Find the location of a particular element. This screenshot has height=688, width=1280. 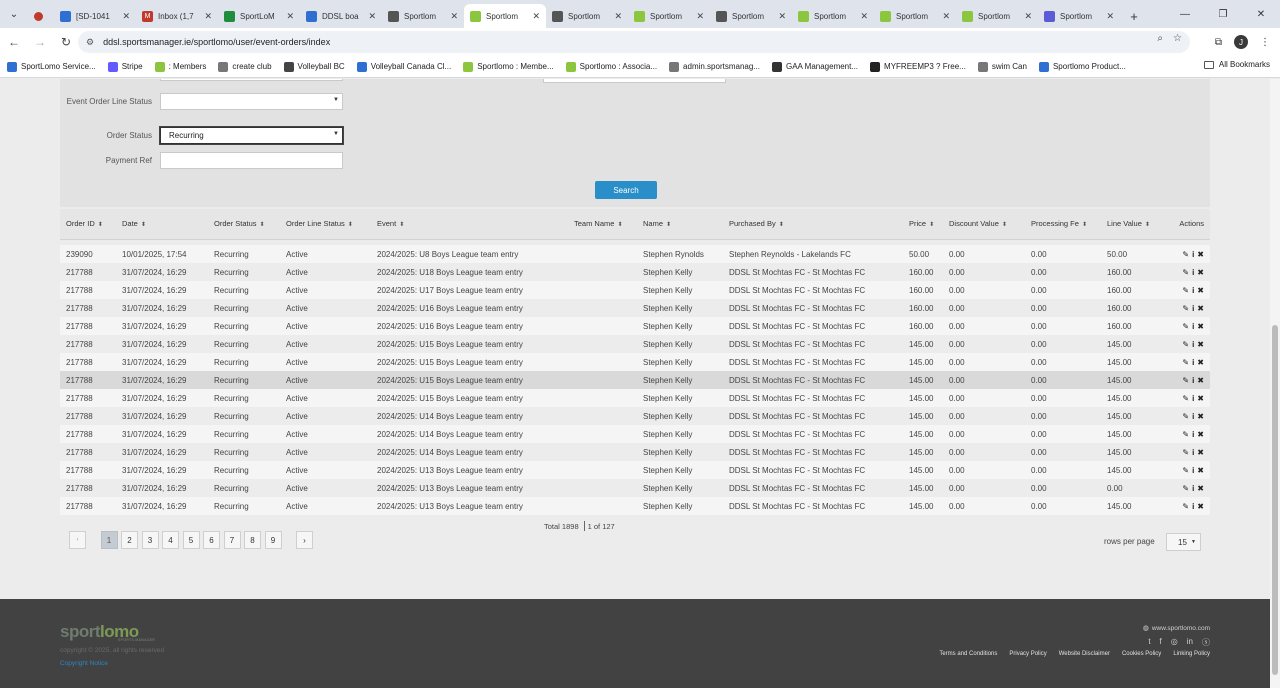

footer-link: Terms and Conditions is located at coordinates (968, 654).